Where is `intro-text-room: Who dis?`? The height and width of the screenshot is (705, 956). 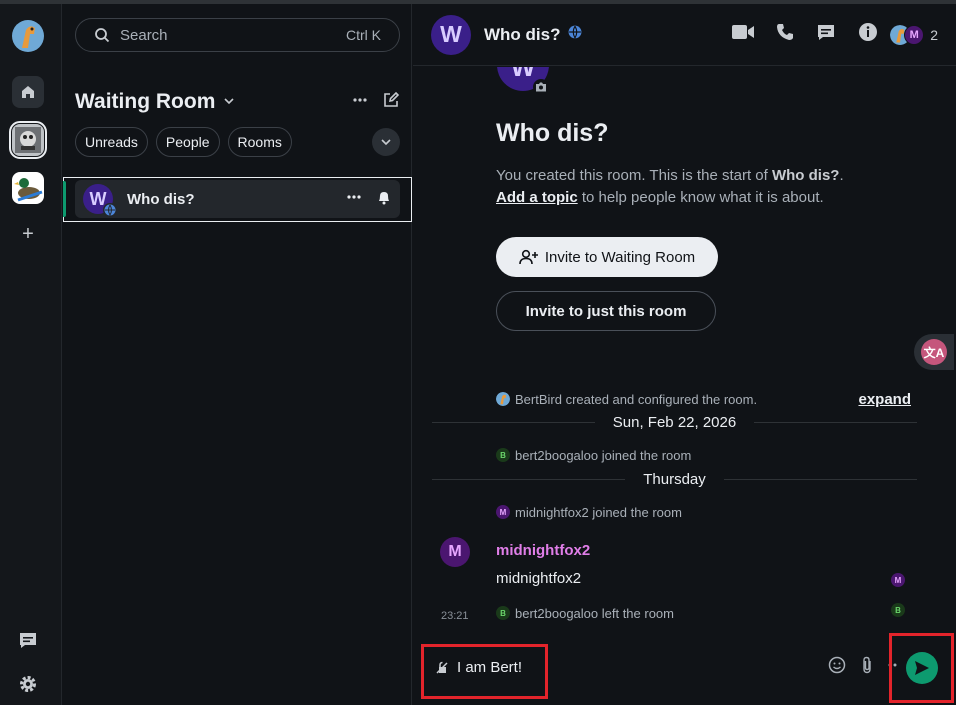 intro-text-room: Who dis? is located at coordinates (805, 175).